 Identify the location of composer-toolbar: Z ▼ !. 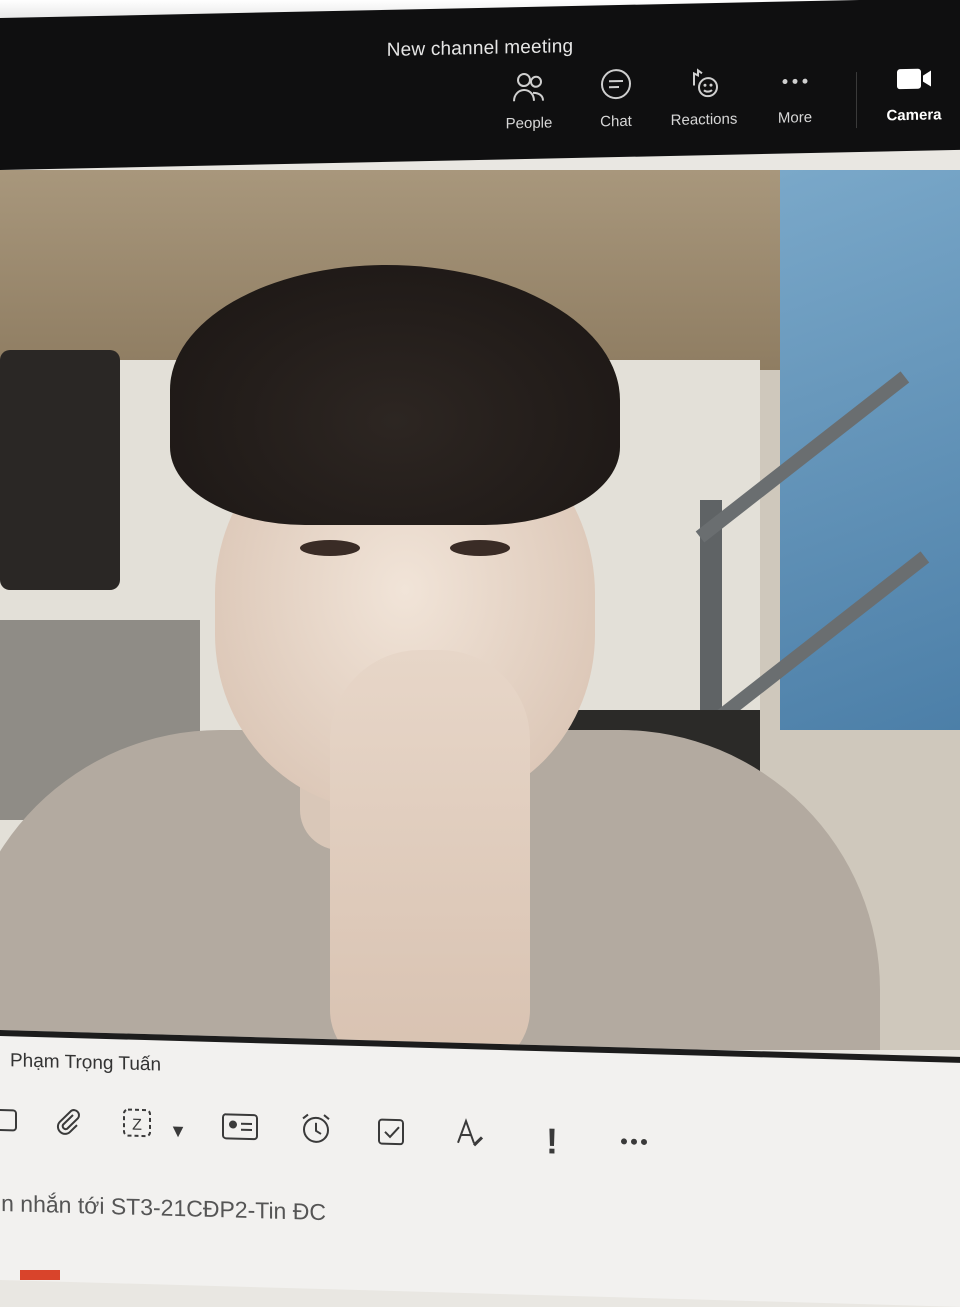
(480, 1145).